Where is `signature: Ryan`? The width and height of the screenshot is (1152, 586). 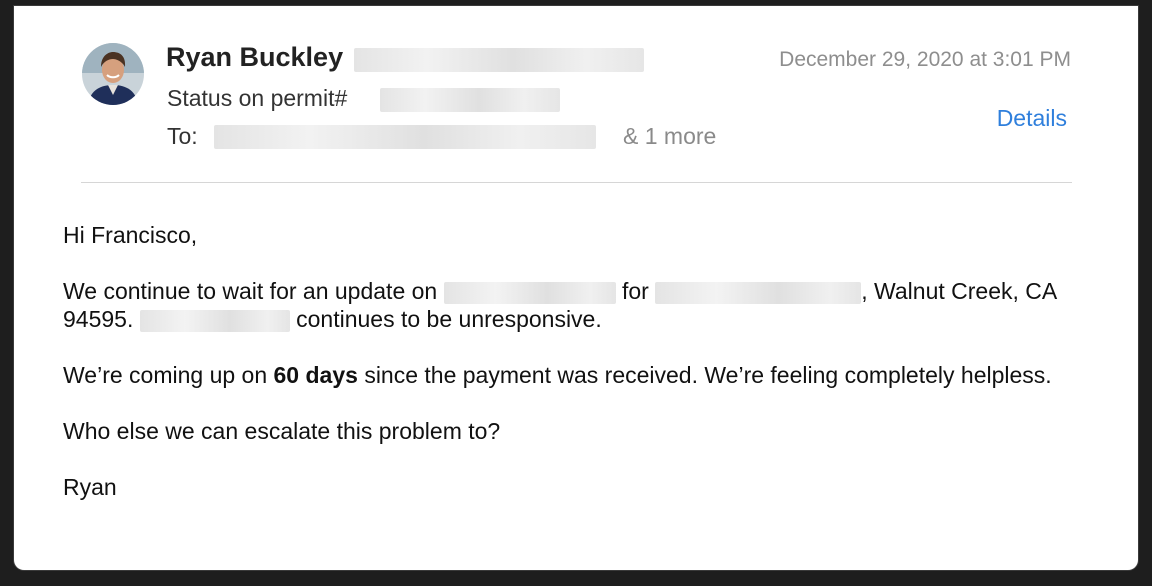
signature: Ryan is located at coordinates (90, 487).